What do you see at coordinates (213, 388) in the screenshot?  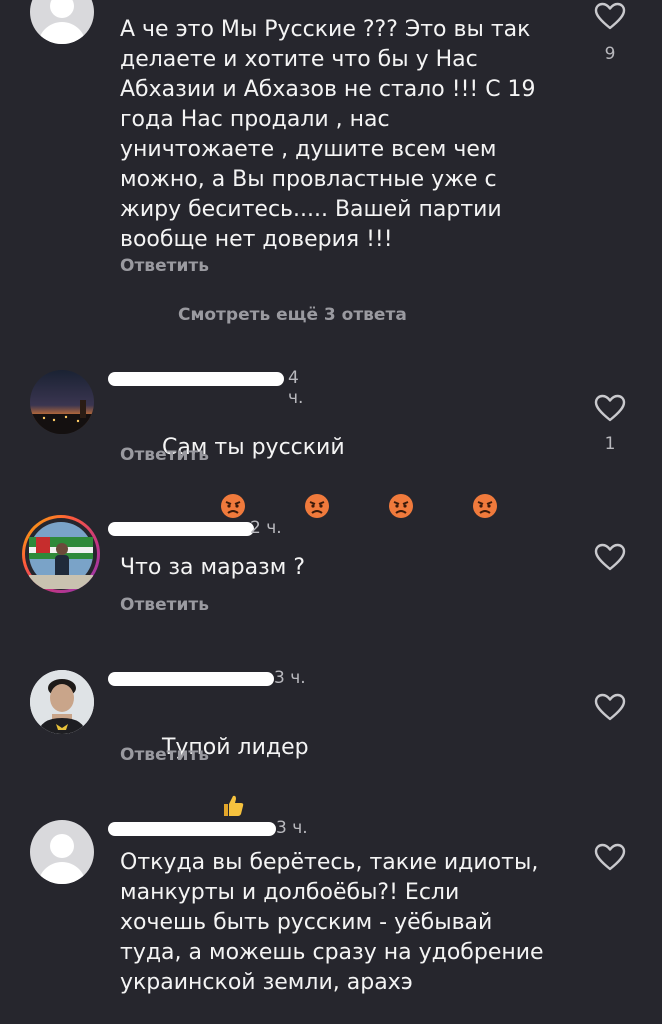 I see `comment-meta: 4 ч.` at bounding box center [213, 388].